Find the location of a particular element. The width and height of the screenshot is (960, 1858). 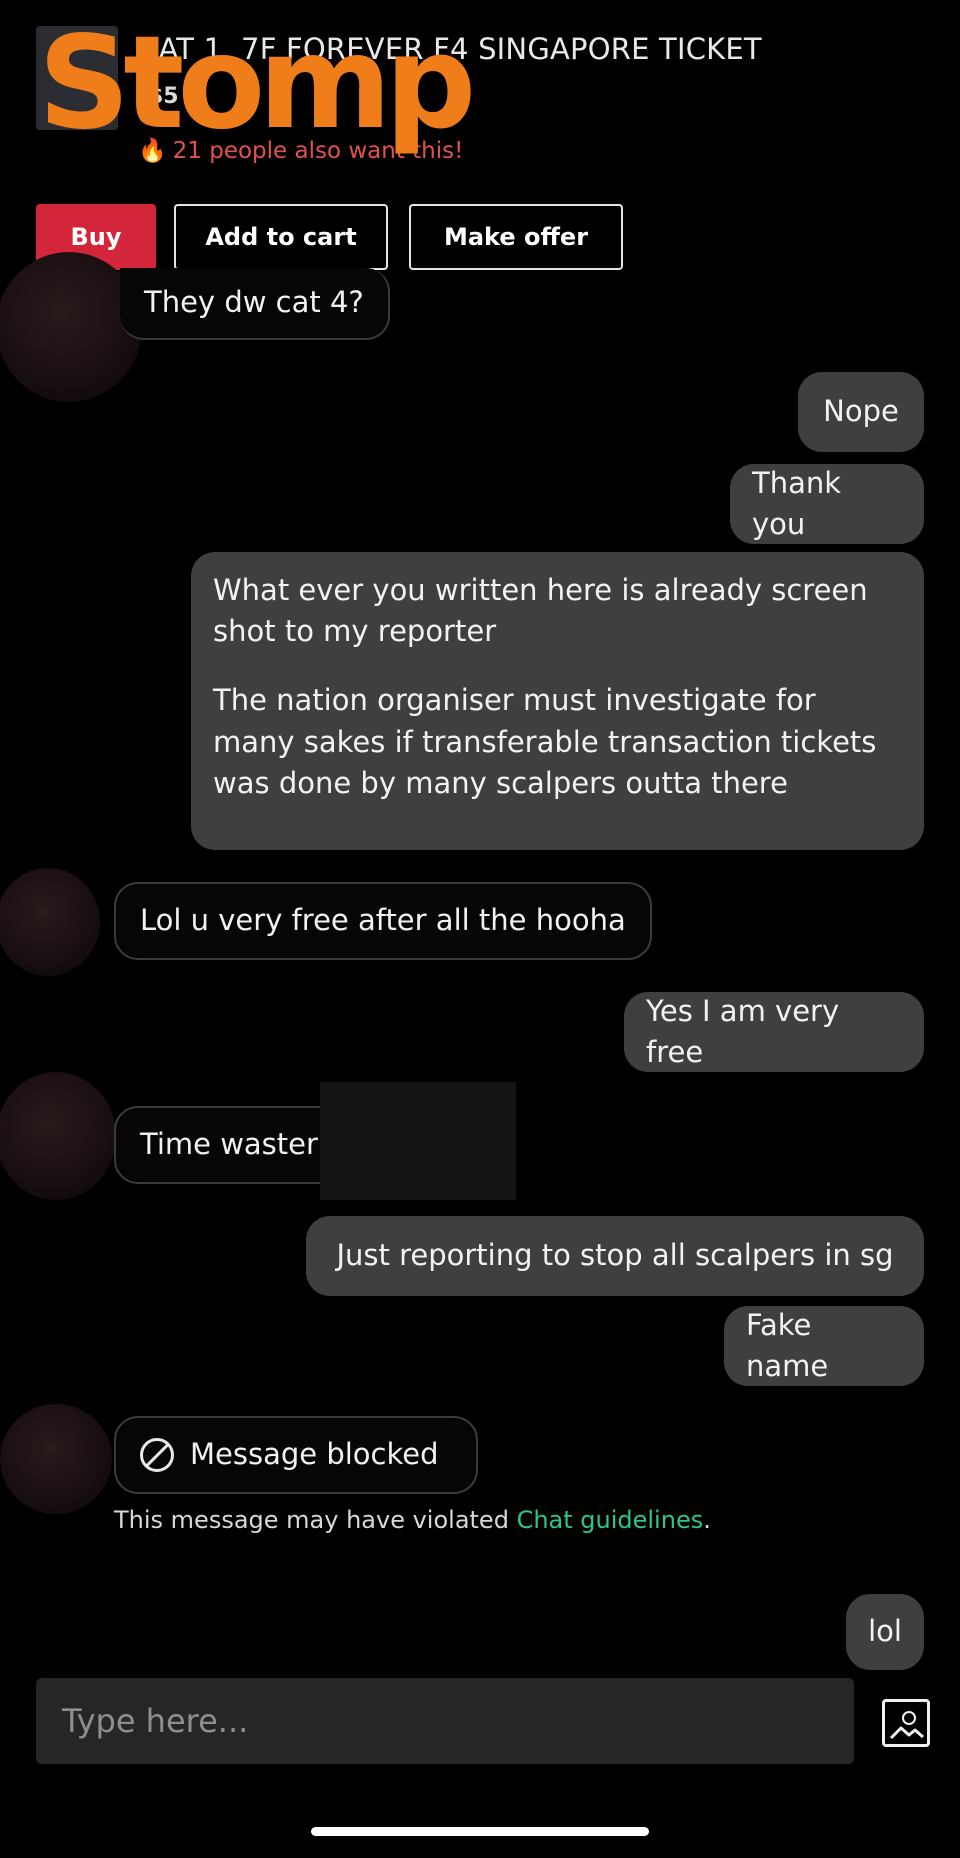

home-indicator is located at coordinates (480, 1831).